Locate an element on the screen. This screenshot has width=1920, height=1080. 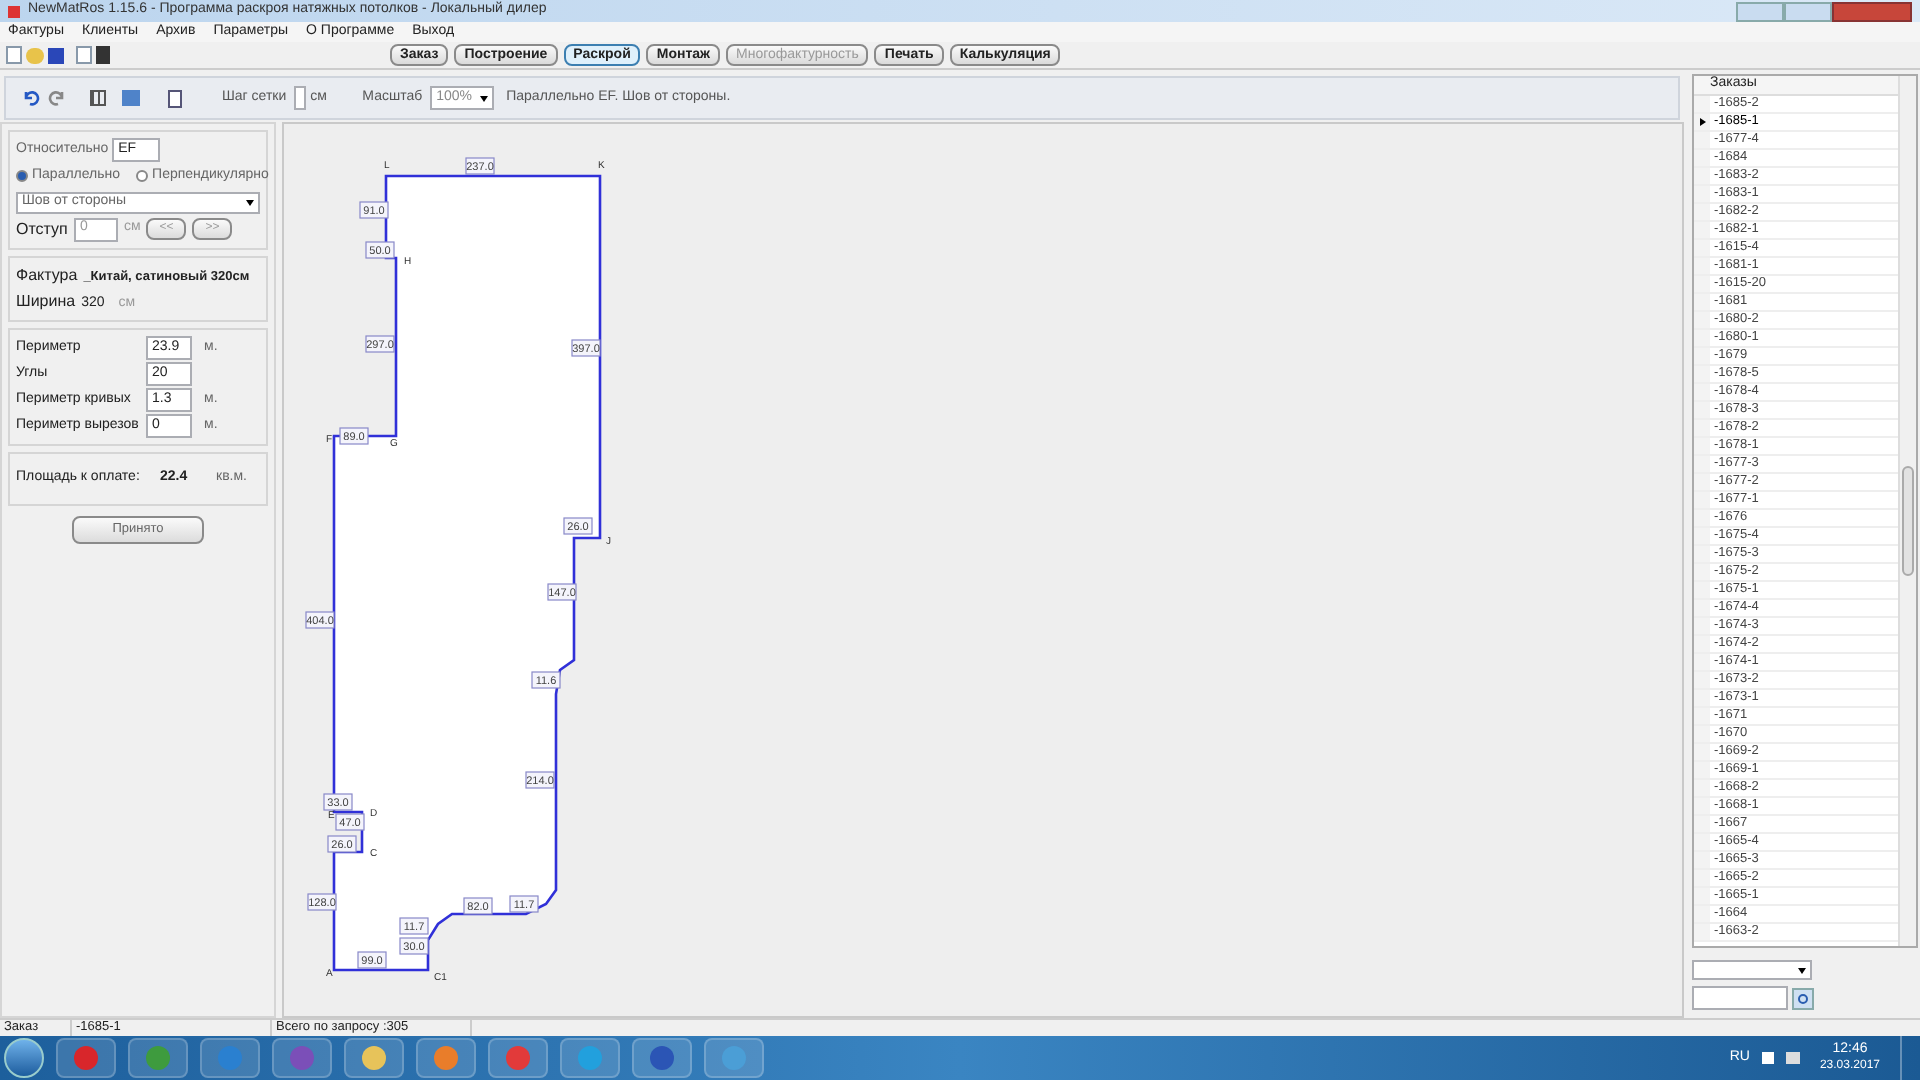
current-row-icon is located at coordinates (1702, 122).